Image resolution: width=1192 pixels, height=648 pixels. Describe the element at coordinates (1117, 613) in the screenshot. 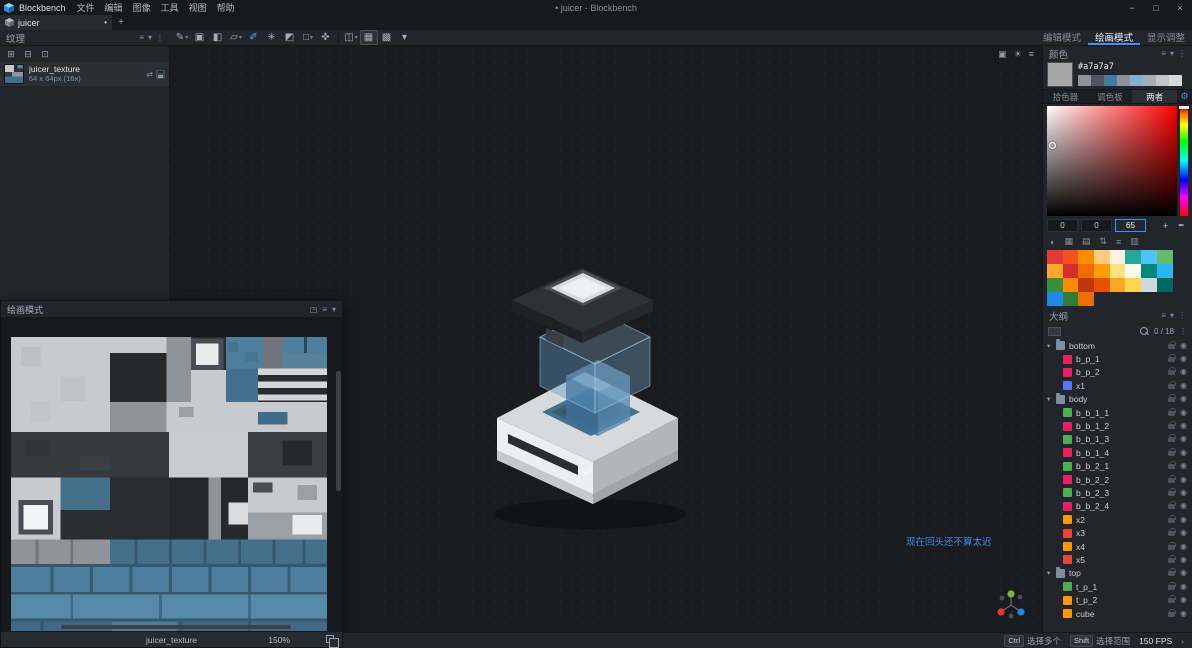

I see `outline-item: cube ◉` at that location.